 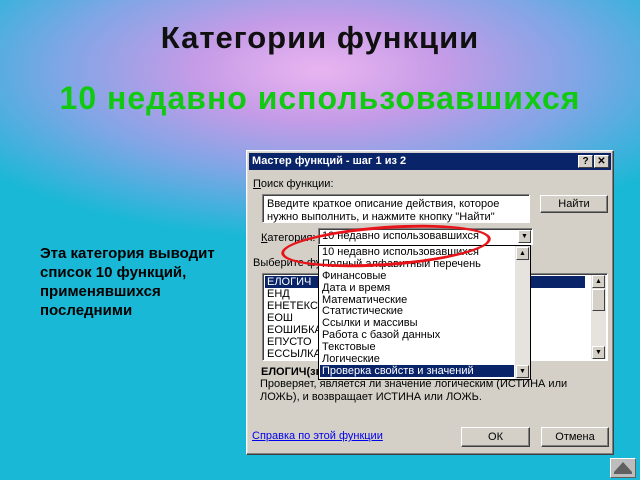 I want to click on home-nav-button, so click(x=623, y=468).